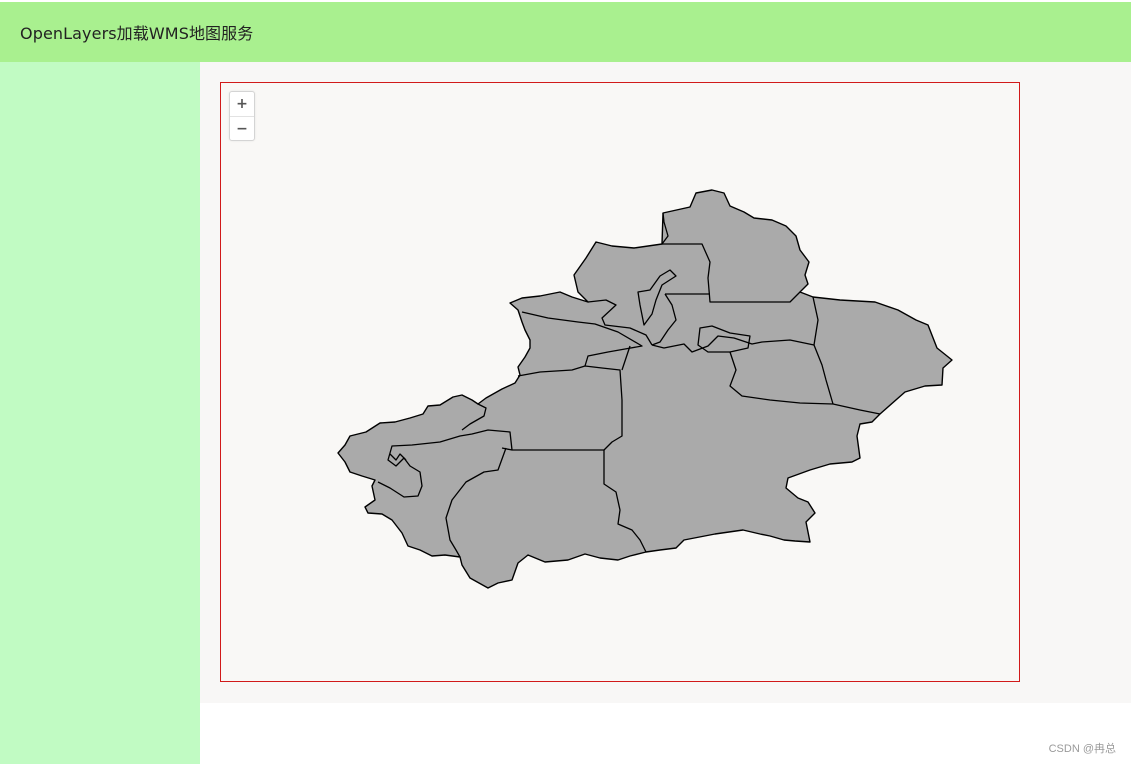 This screenshot has width=1131, height=764. Describe the element at coordinates (1082, 749) in the screenshot. I see `watermark: CSDN @冉总` at that location.